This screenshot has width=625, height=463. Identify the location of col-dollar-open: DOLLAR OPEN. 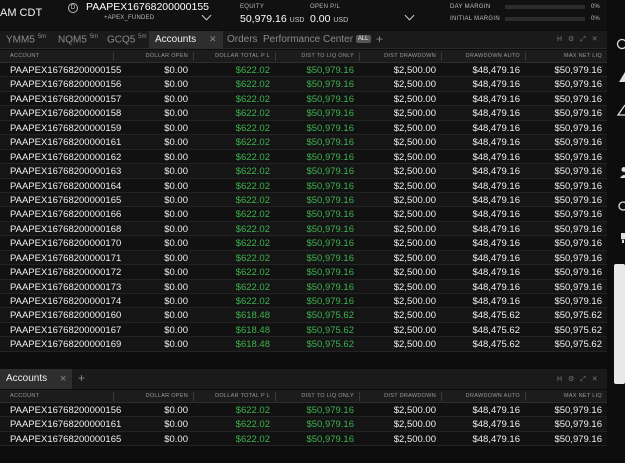
(167, 56).